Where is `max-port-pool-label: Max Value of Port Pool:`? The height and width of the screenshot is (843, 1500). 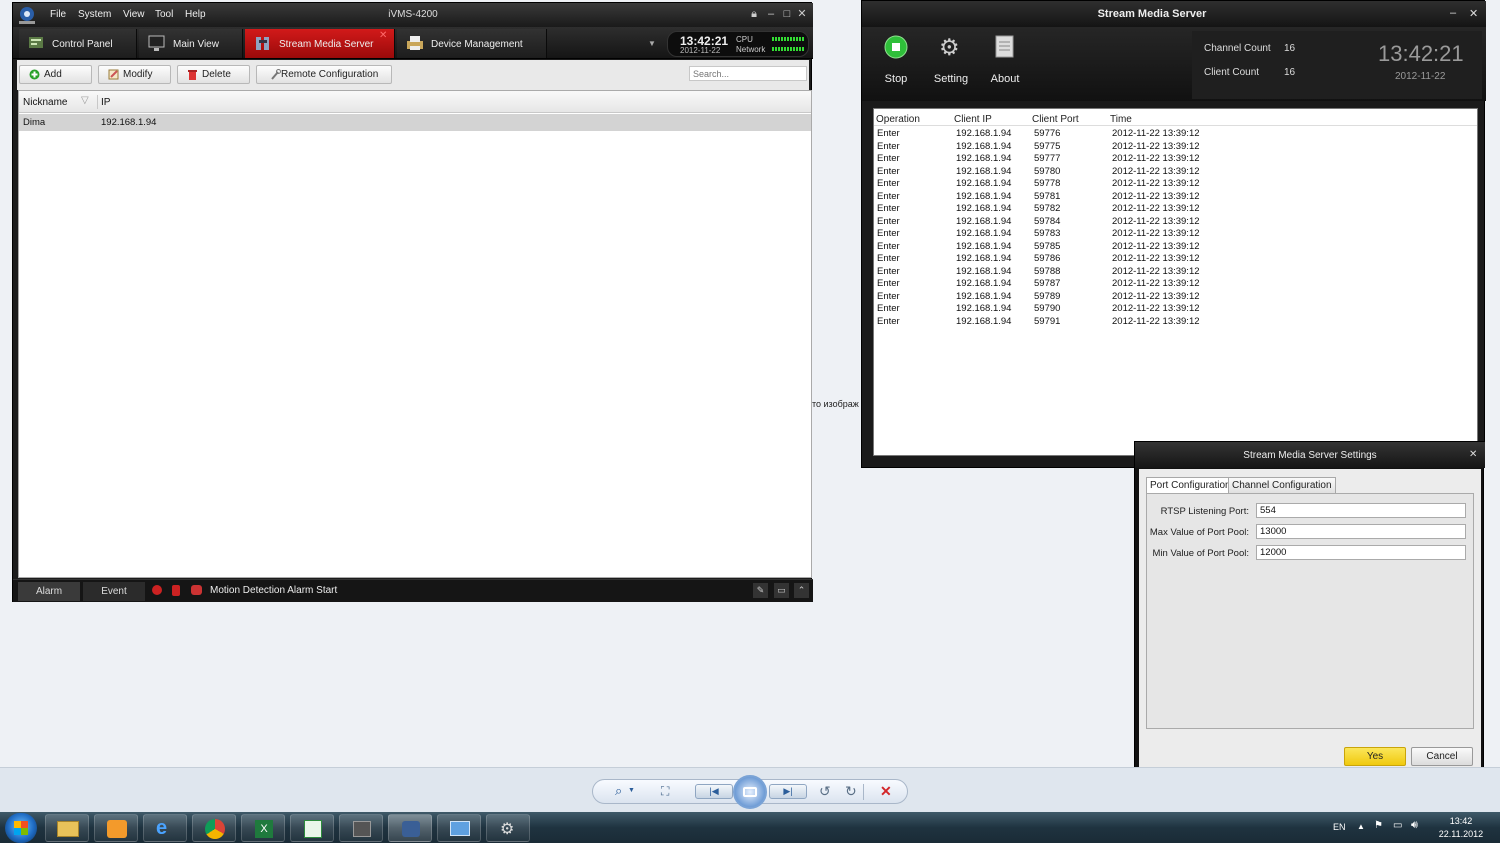
max-port-pool-label: Max Value of Port Pool: is located at coordinates (1199, 532).